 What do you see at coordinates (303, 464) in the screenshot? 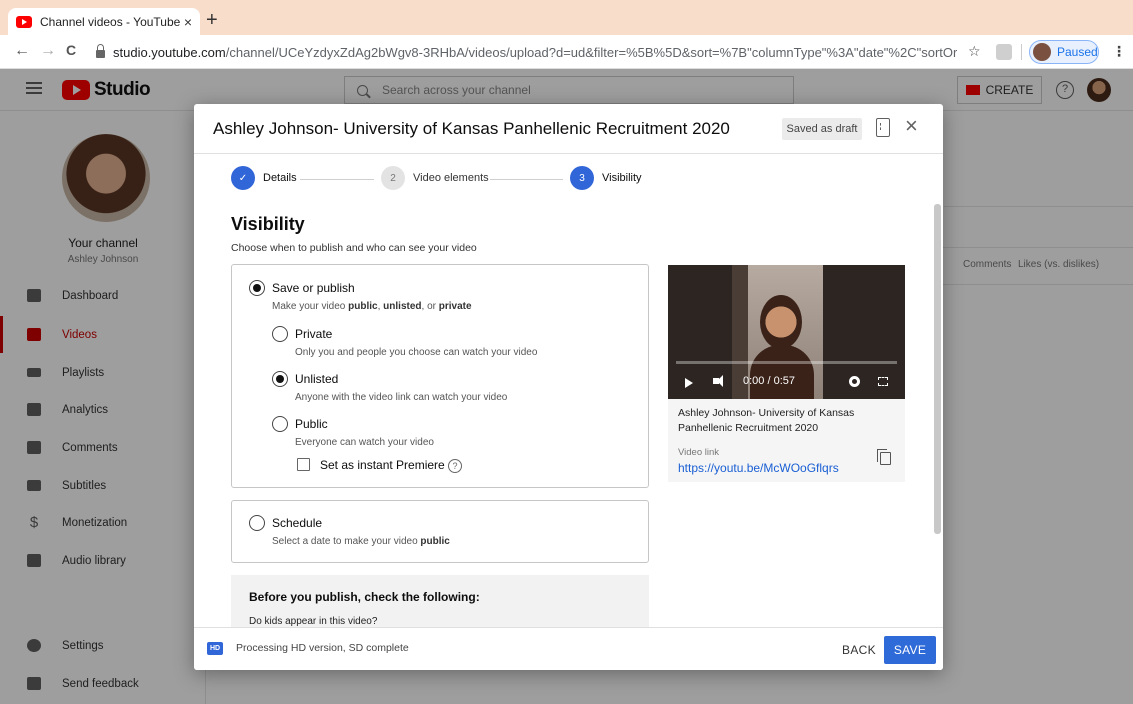
I see `instant-premiere-checkbox` at bounding box center [303, 464].